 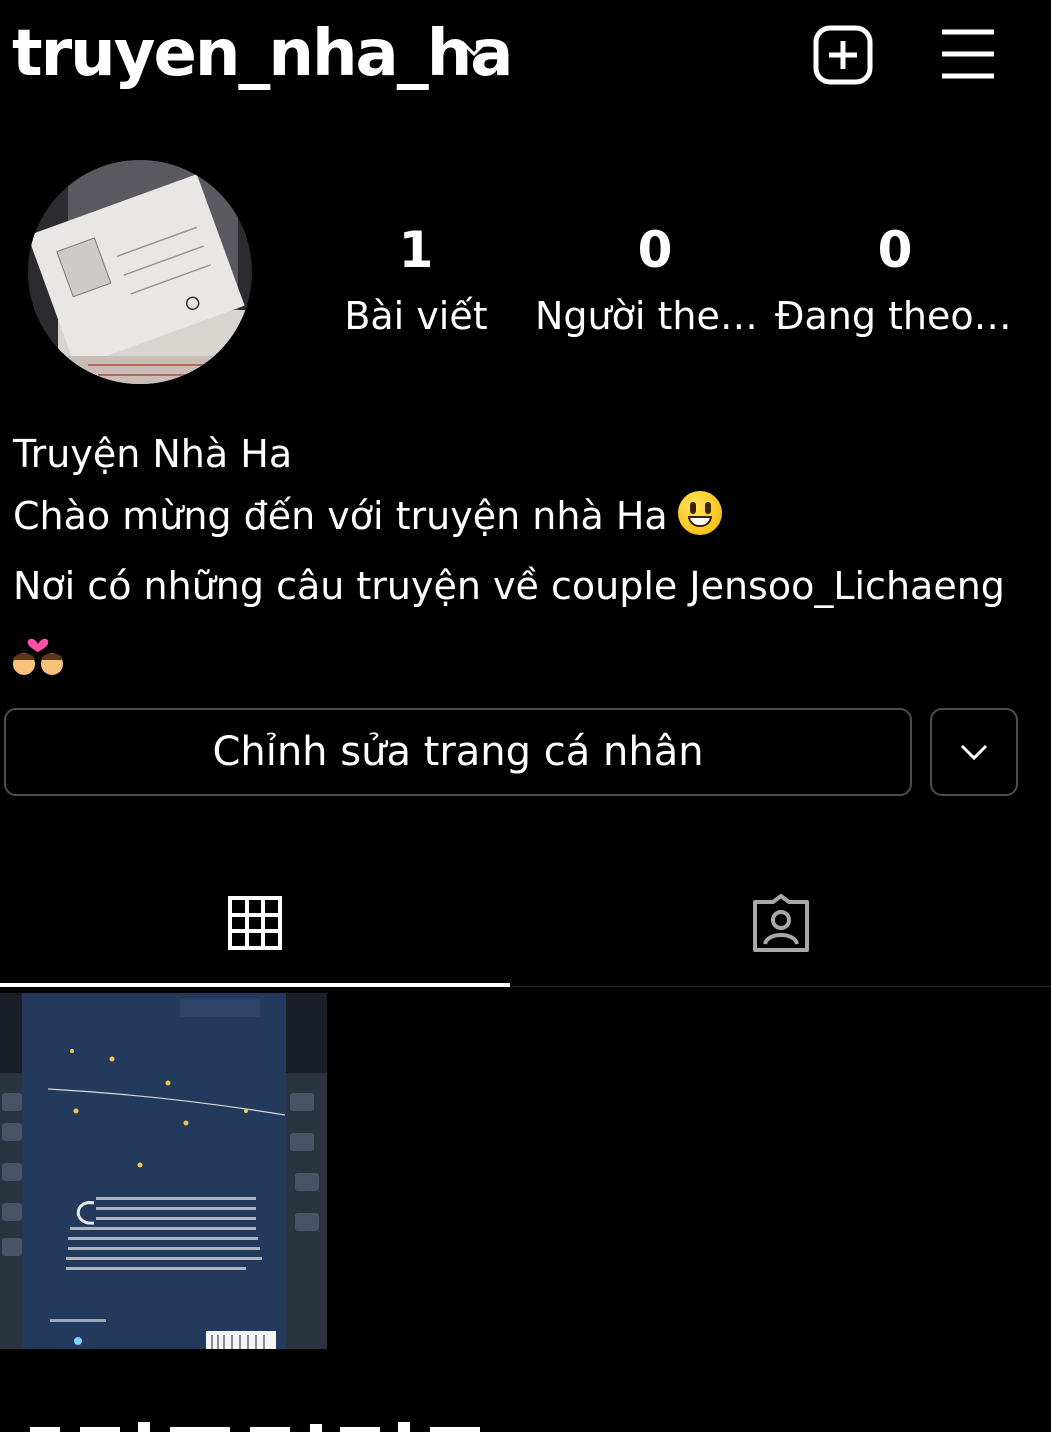 What do you see at coordinates (655, 280) in the screenshot?
I see `followers-stat: 0 Người theo dõi` at bounding box center [655, 280].